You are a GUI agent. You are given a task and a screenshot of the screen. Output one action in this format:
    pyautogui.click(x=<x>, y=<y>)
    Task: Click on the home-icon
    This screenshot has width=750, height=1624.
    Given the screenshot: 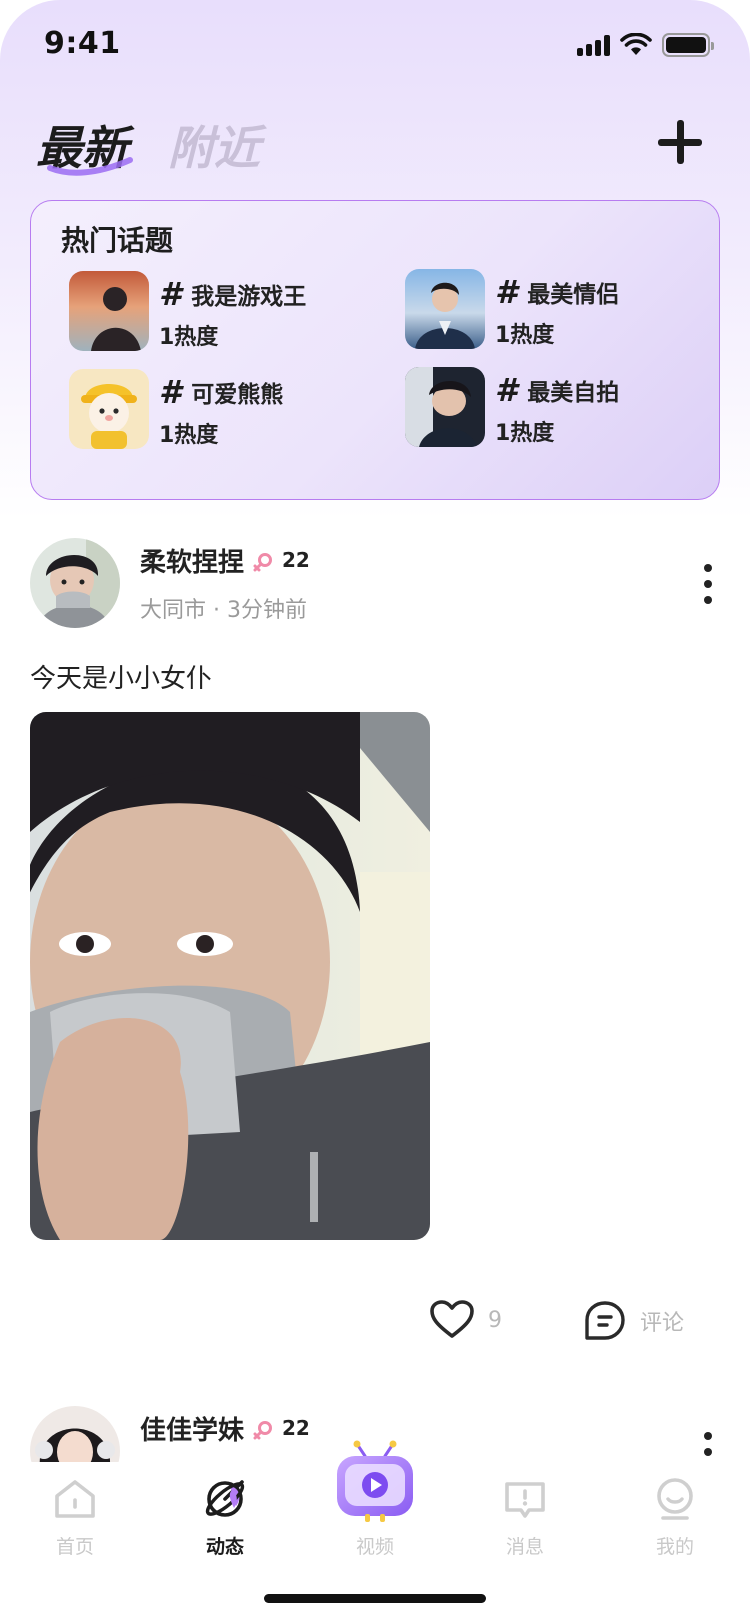 What is the action you would take?
    pyautogui.click(x=75, y=1499)
    